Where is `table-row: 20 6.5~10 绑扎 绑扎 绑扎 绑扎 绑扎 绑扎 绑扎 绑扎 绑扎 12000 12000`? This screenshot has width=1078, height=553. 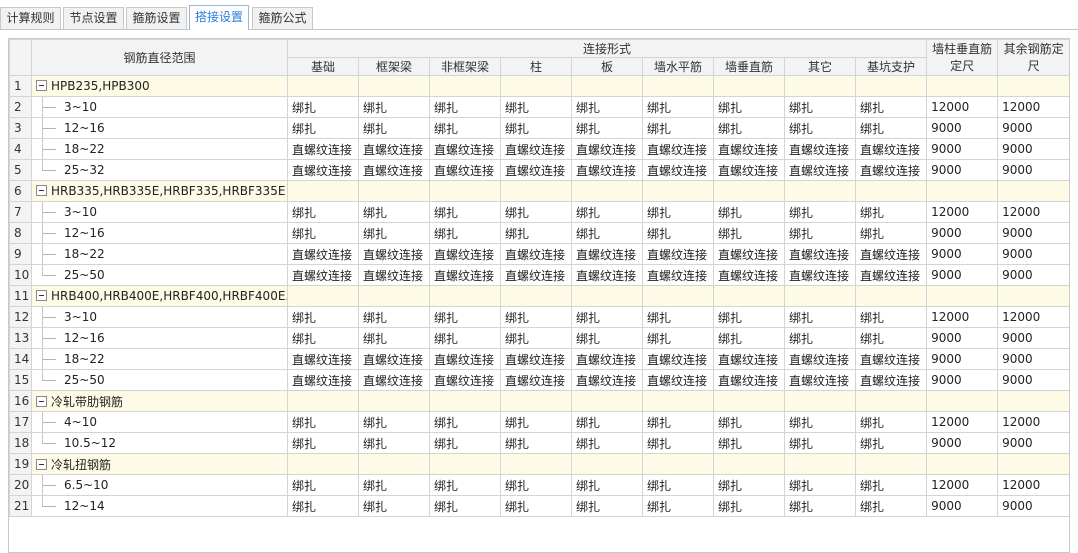 table-row: 20 6.5~10 绑扎 绑扎 绑扎 绑扎 绑扎 绑扎 绑扎 绑扎 绑扎 12000 12000 is located at coordinates (539, 485).